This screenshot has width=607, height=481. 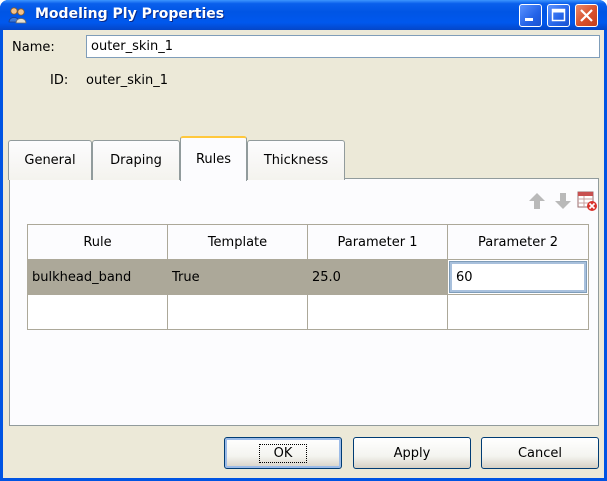 I want to click on ok-button-label: OK, so click(x=283, y=453).